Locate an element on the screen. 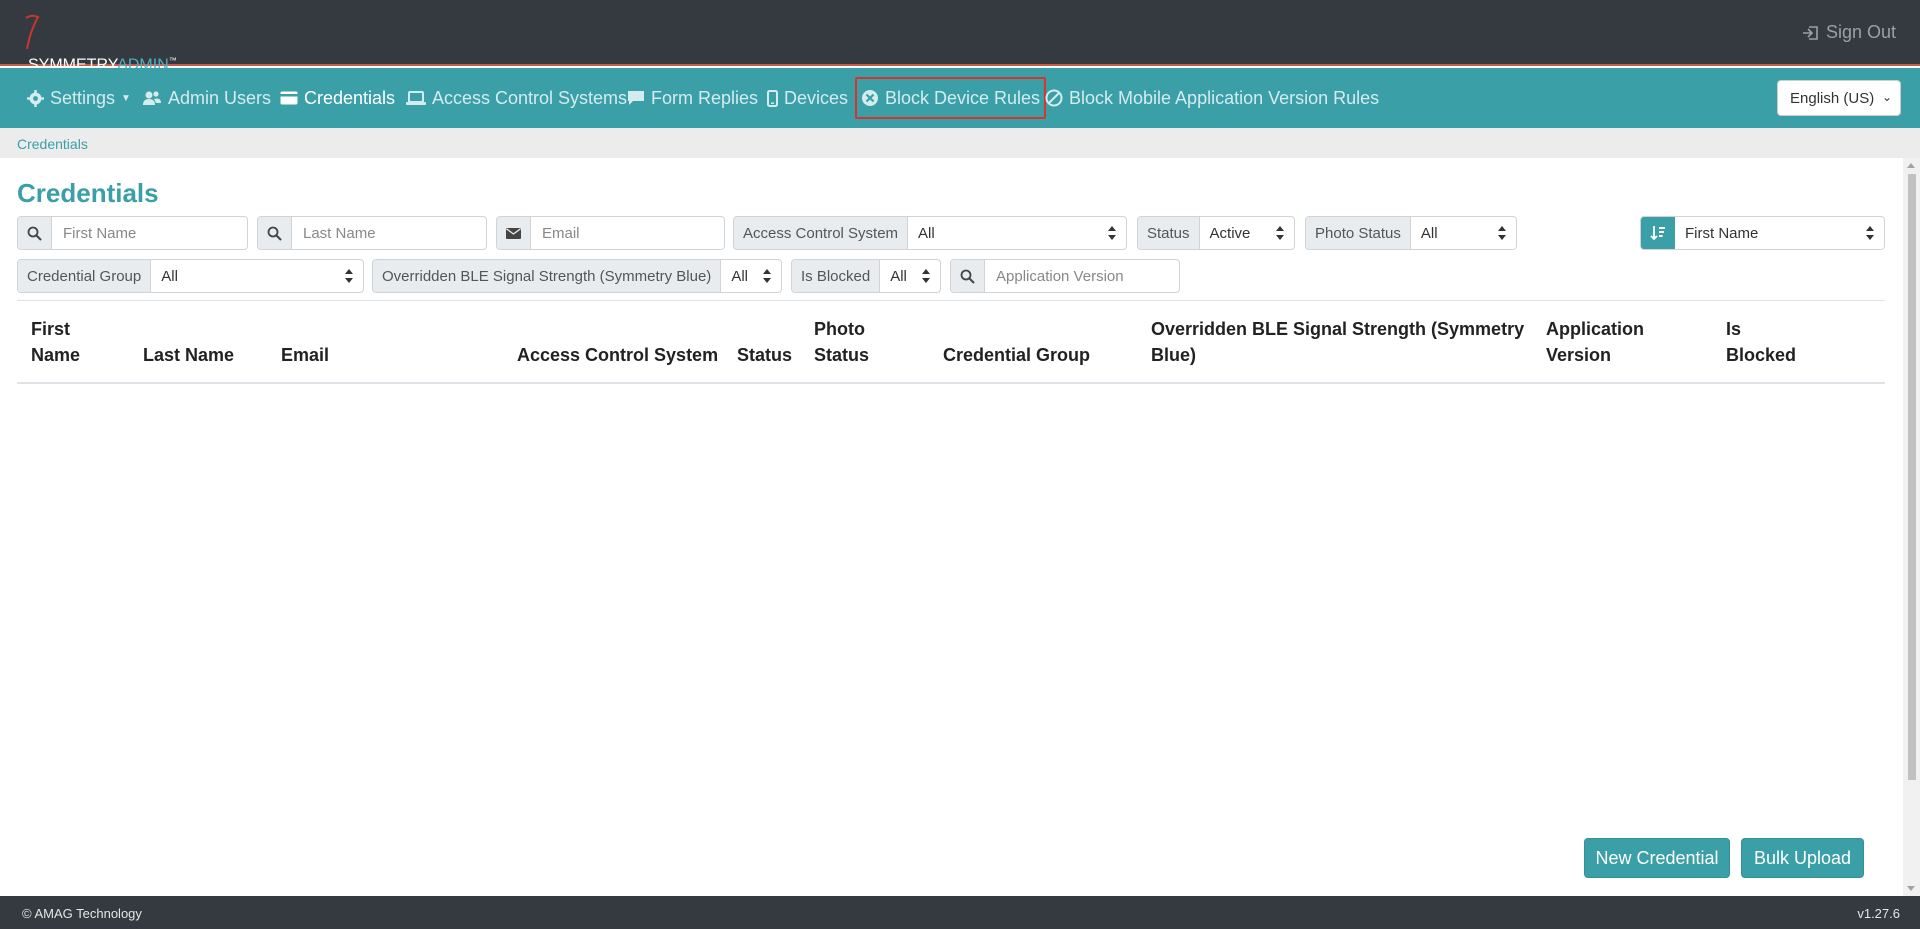 The image size is (1920, 929). top-bar: SYMMETRYADMIN™ Sign Out is located at coordinates (960, 36).